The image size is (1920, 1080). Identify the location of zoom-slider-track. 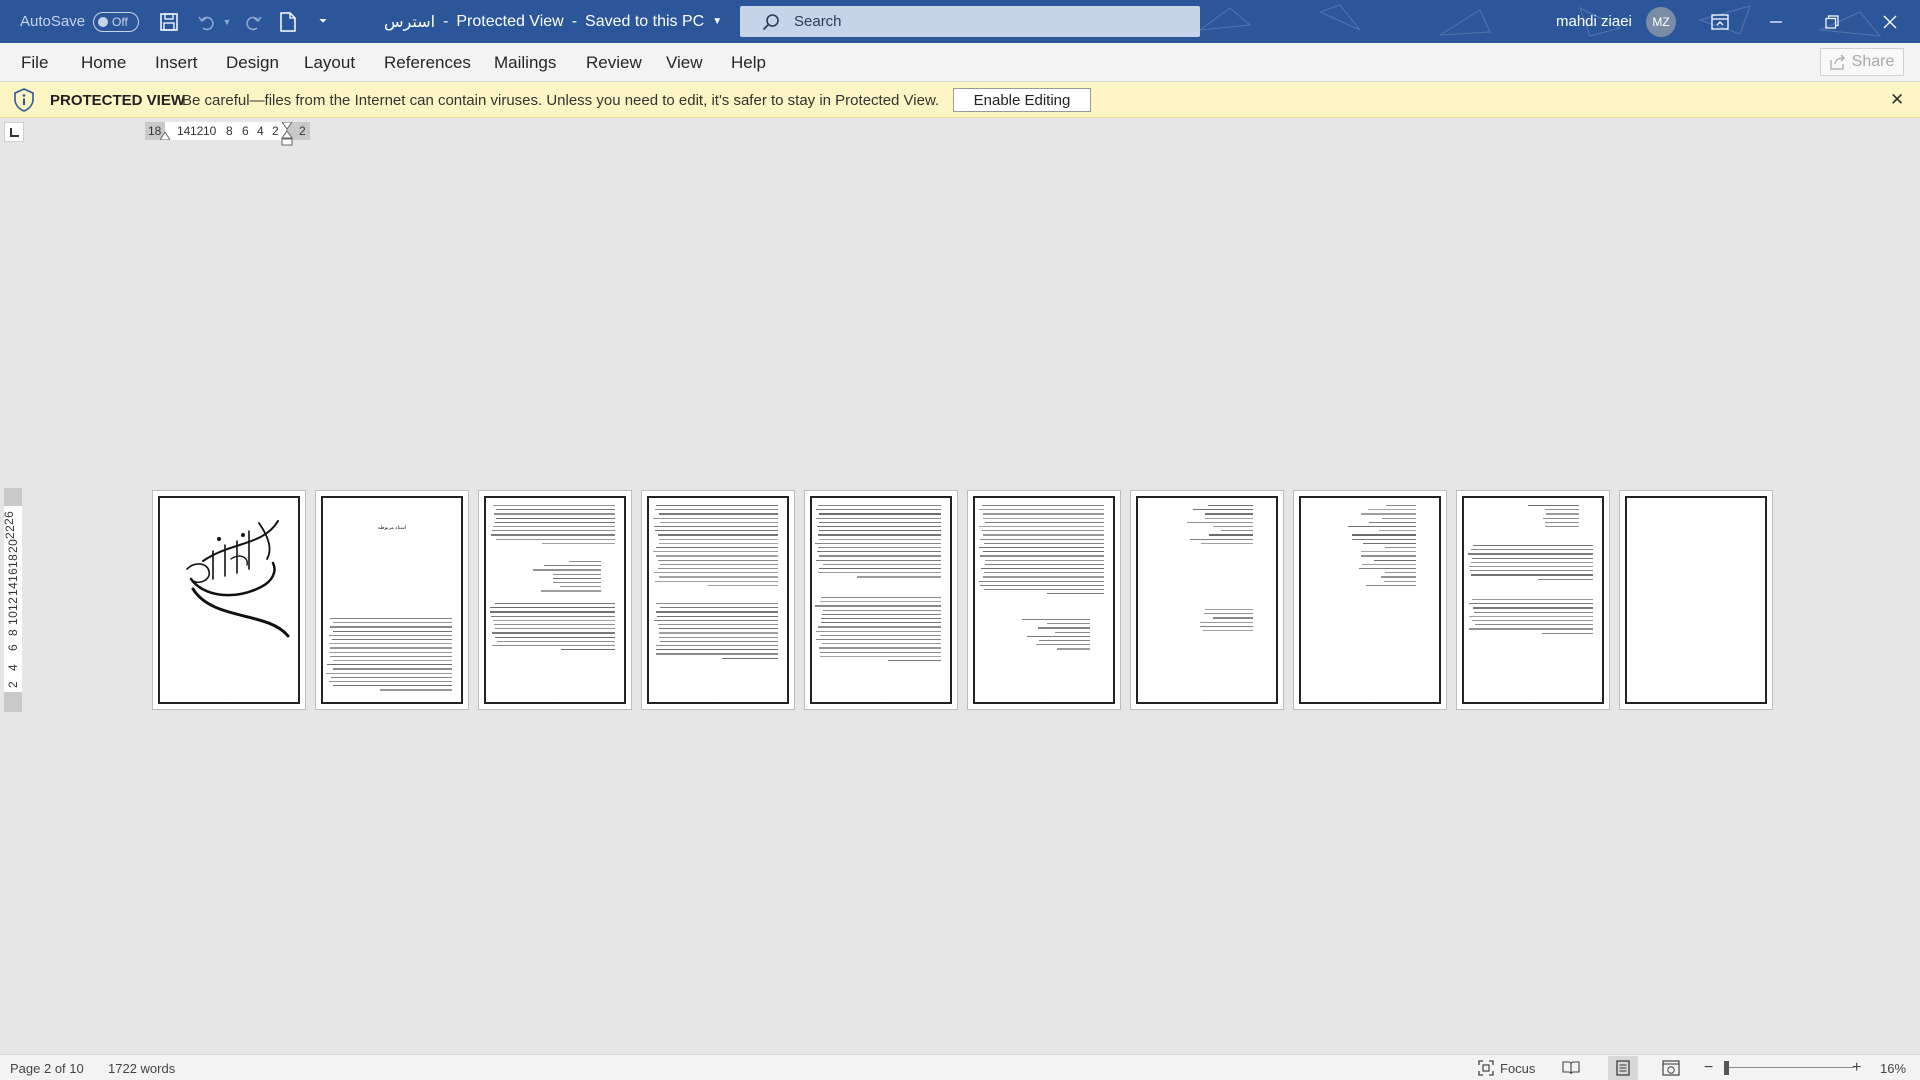
(1790, 1067).